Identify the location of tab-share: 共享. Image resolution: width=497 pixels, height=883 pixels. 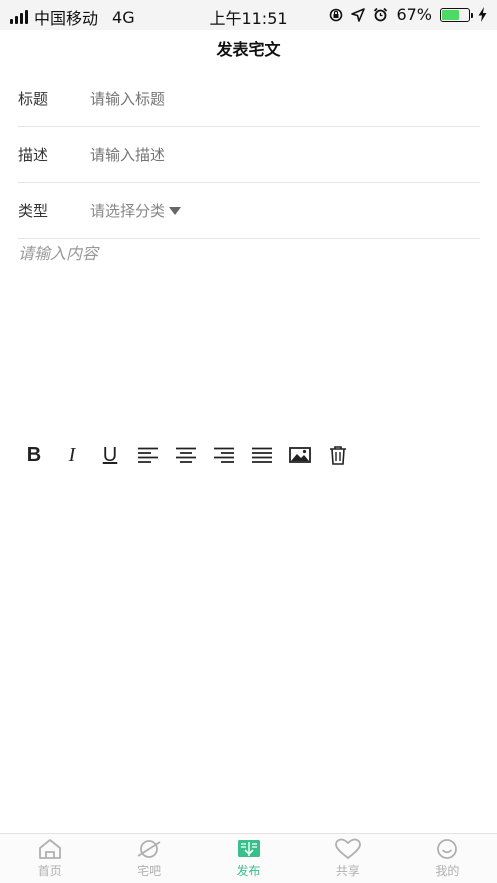
(347, 858).